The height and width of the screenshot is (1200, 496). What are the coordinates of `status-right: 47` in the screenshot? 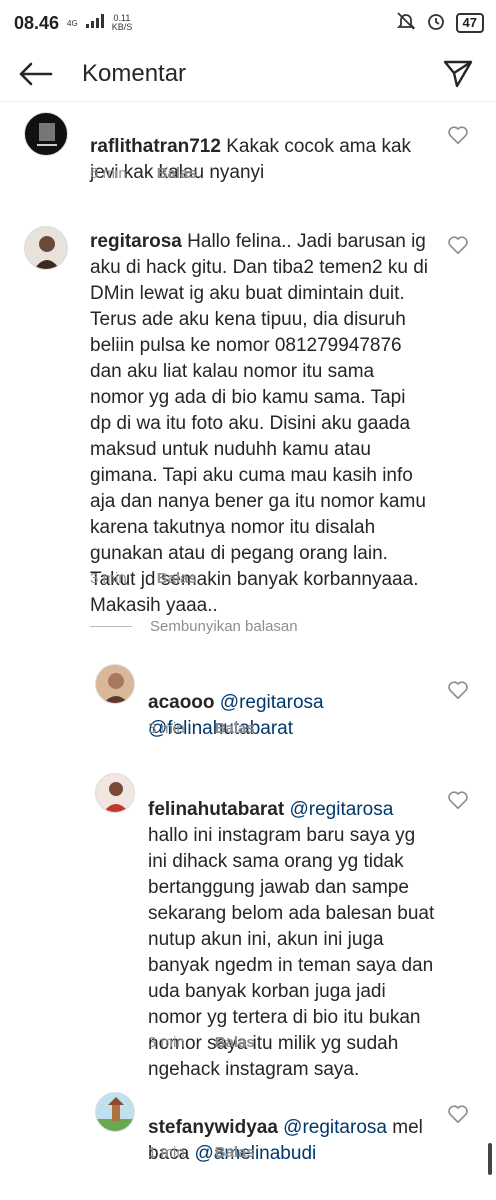 It's located at (440, 23).